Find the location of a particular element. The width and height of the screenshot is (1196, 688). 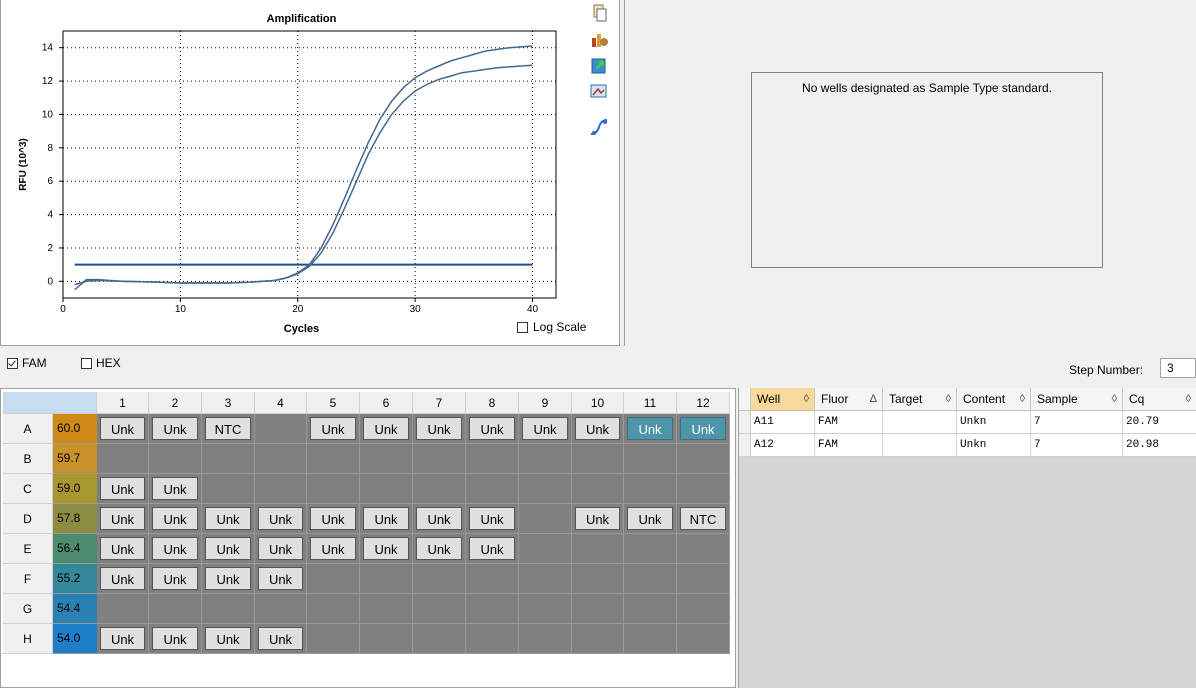

plate-row-header: H is located at coordinates (28, 639).